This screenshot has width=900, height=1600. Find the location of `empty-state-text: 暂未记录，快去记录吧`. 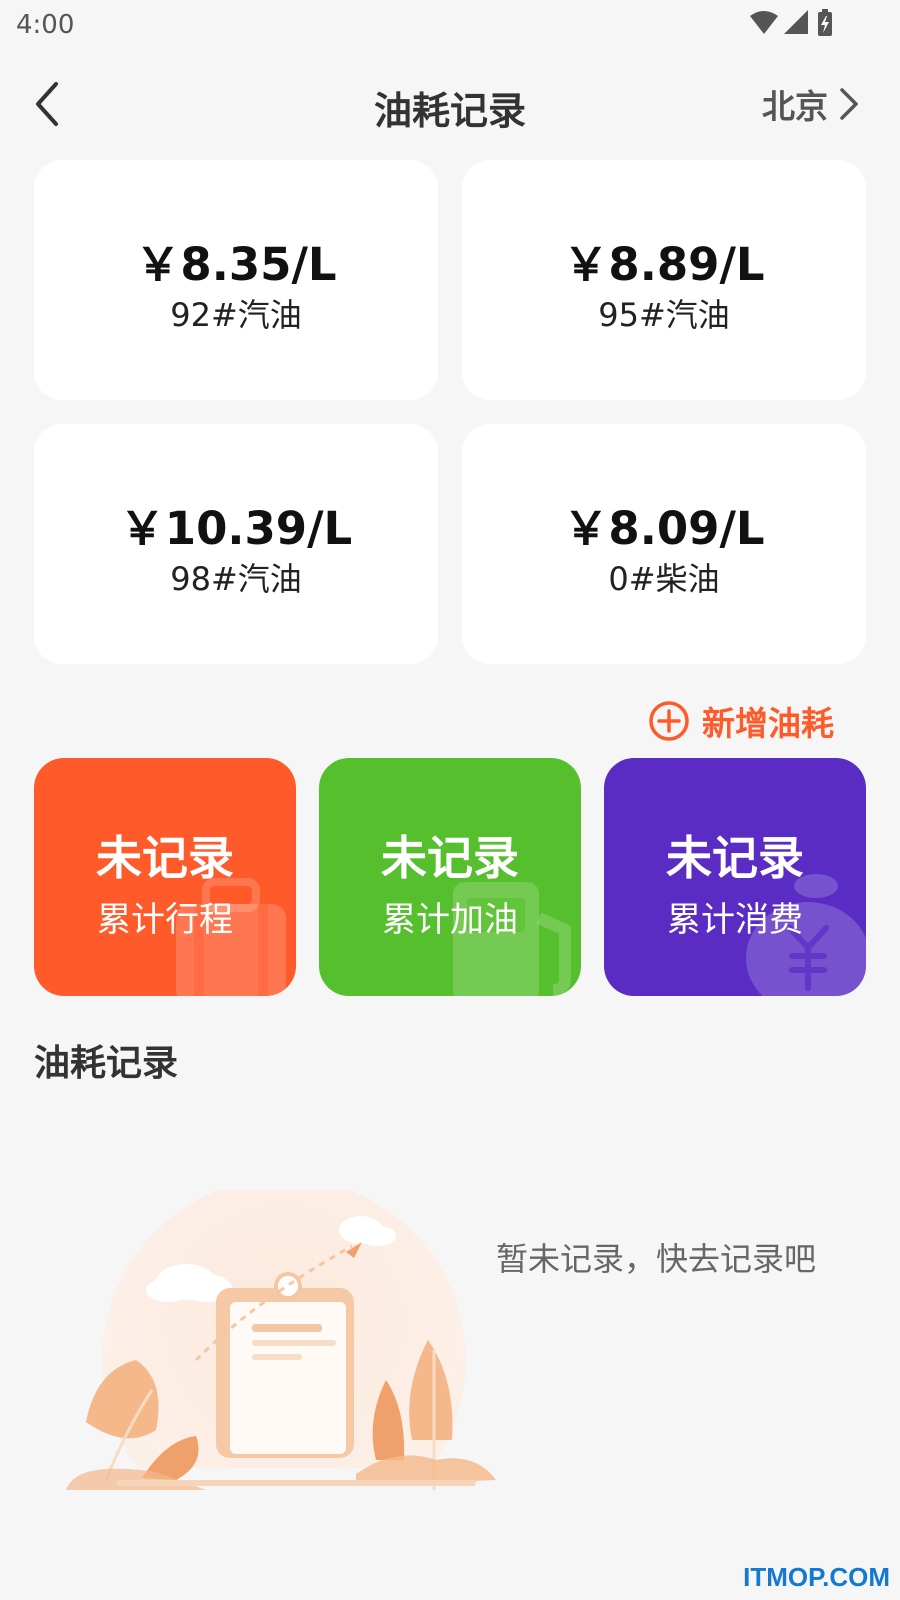

empty-state-text: 暂未记录，快去记录吧 is located at coordinates (656, 1259).